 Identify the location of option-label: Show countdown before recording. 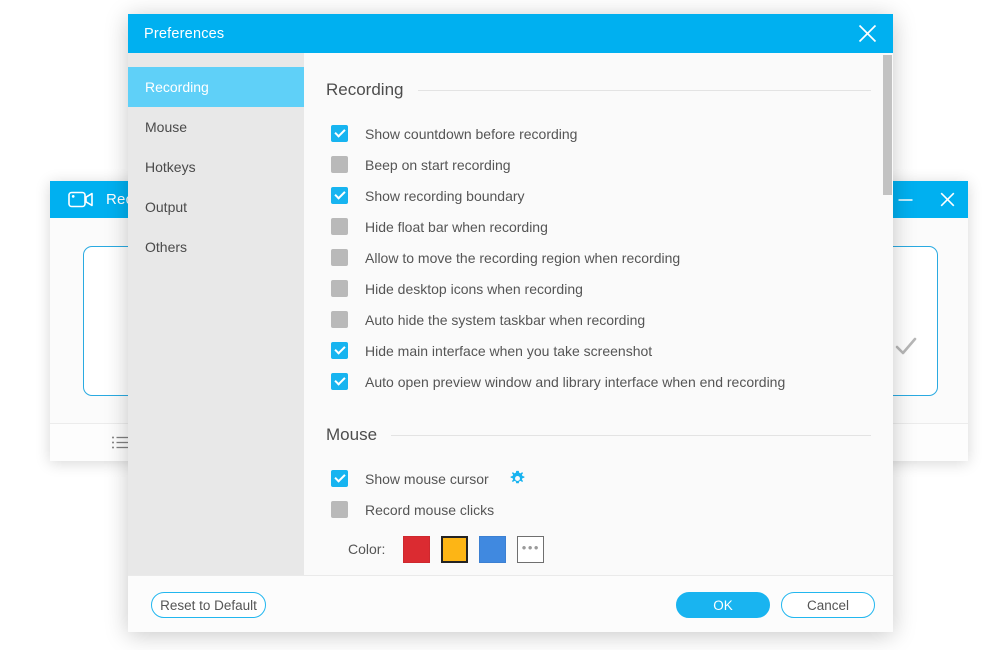
(471, 133).